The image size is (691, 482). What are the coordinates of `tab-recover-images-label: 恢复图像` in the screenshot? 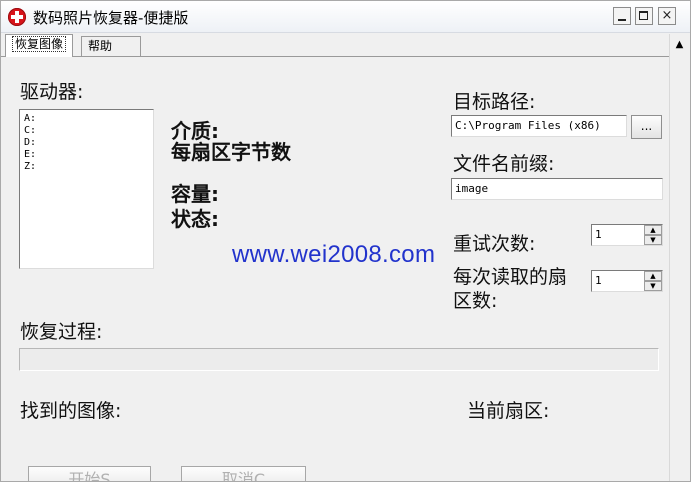 It's located at (39, 44).